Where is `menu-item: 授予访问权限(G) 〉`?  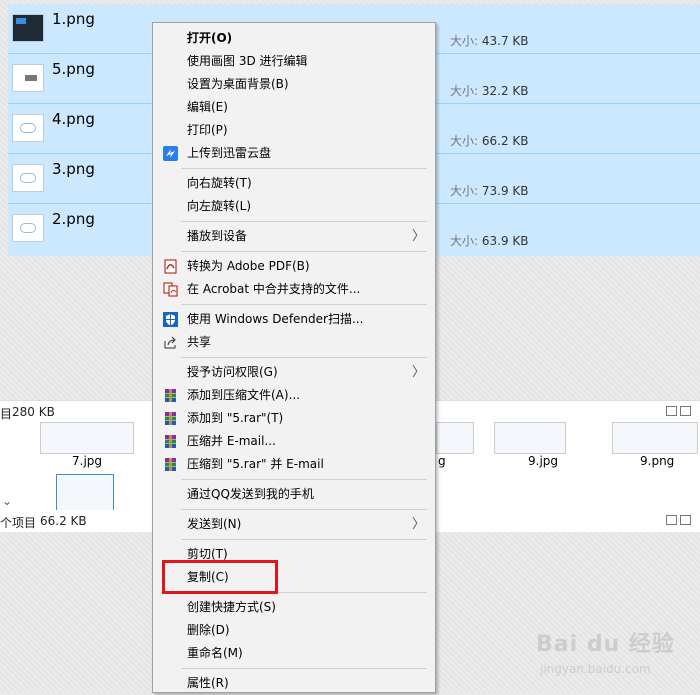
menu-item: 授予访问权限(G) 〉 is located at coordinates (294, 372).